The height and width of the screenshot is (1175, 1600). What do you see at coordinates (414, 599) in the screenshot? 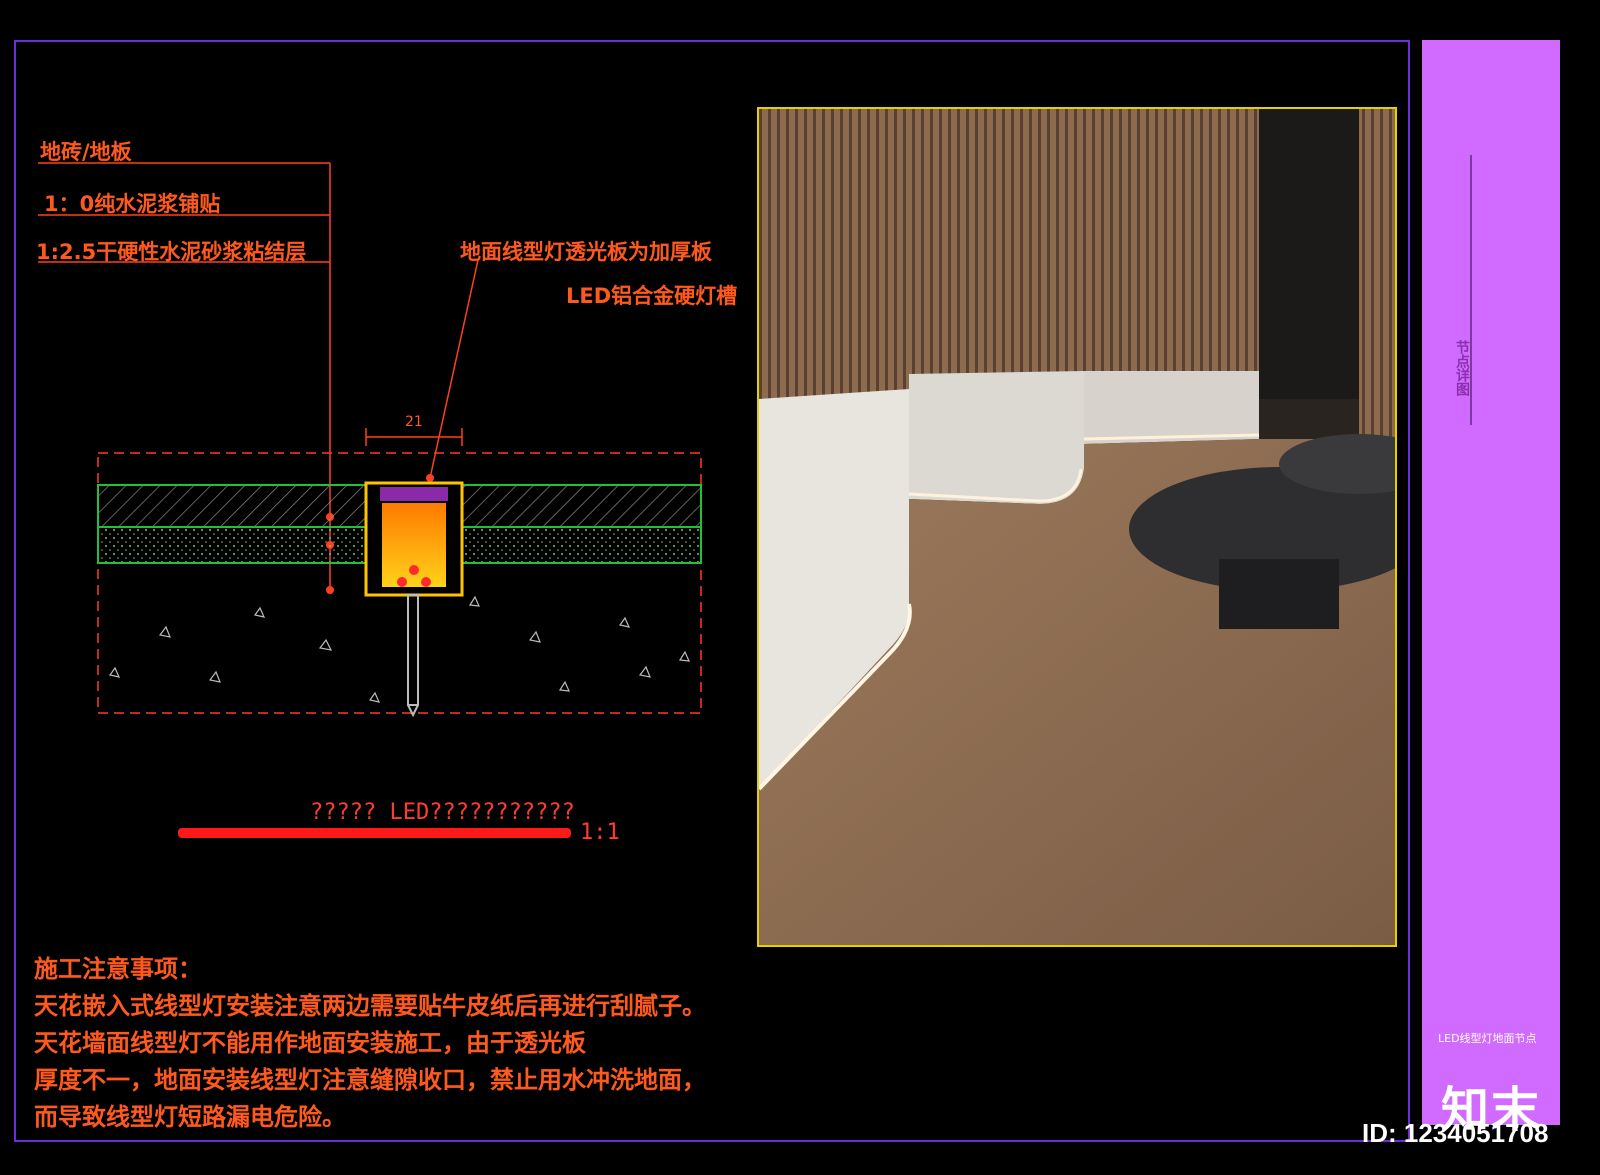
I see `led-fixture` at bounding box center [414, 599].